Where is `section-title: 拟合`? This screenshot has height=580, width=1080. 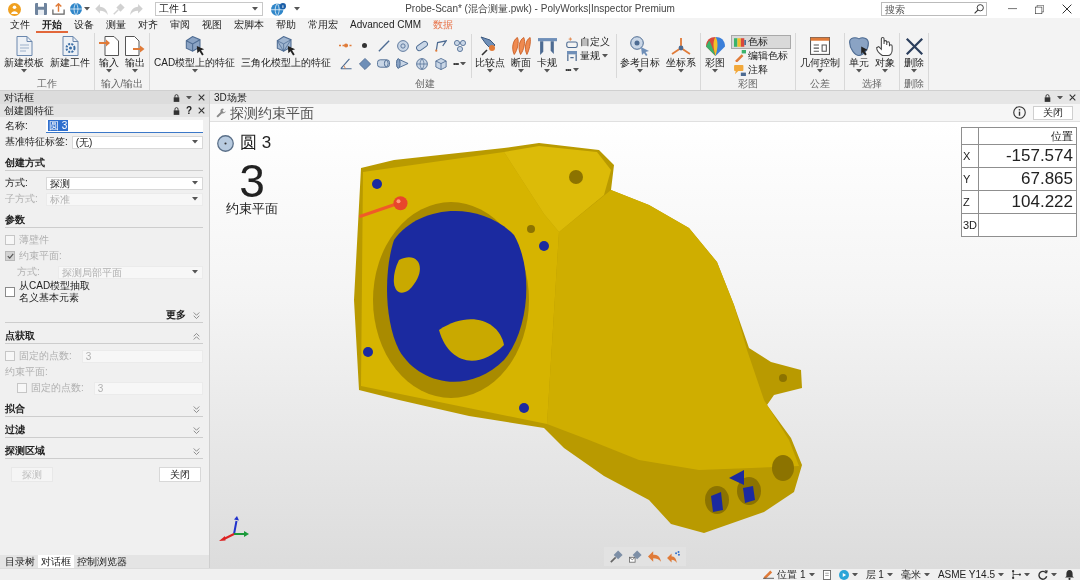 section-title: 拟合 is located at coordinates (15, 409).